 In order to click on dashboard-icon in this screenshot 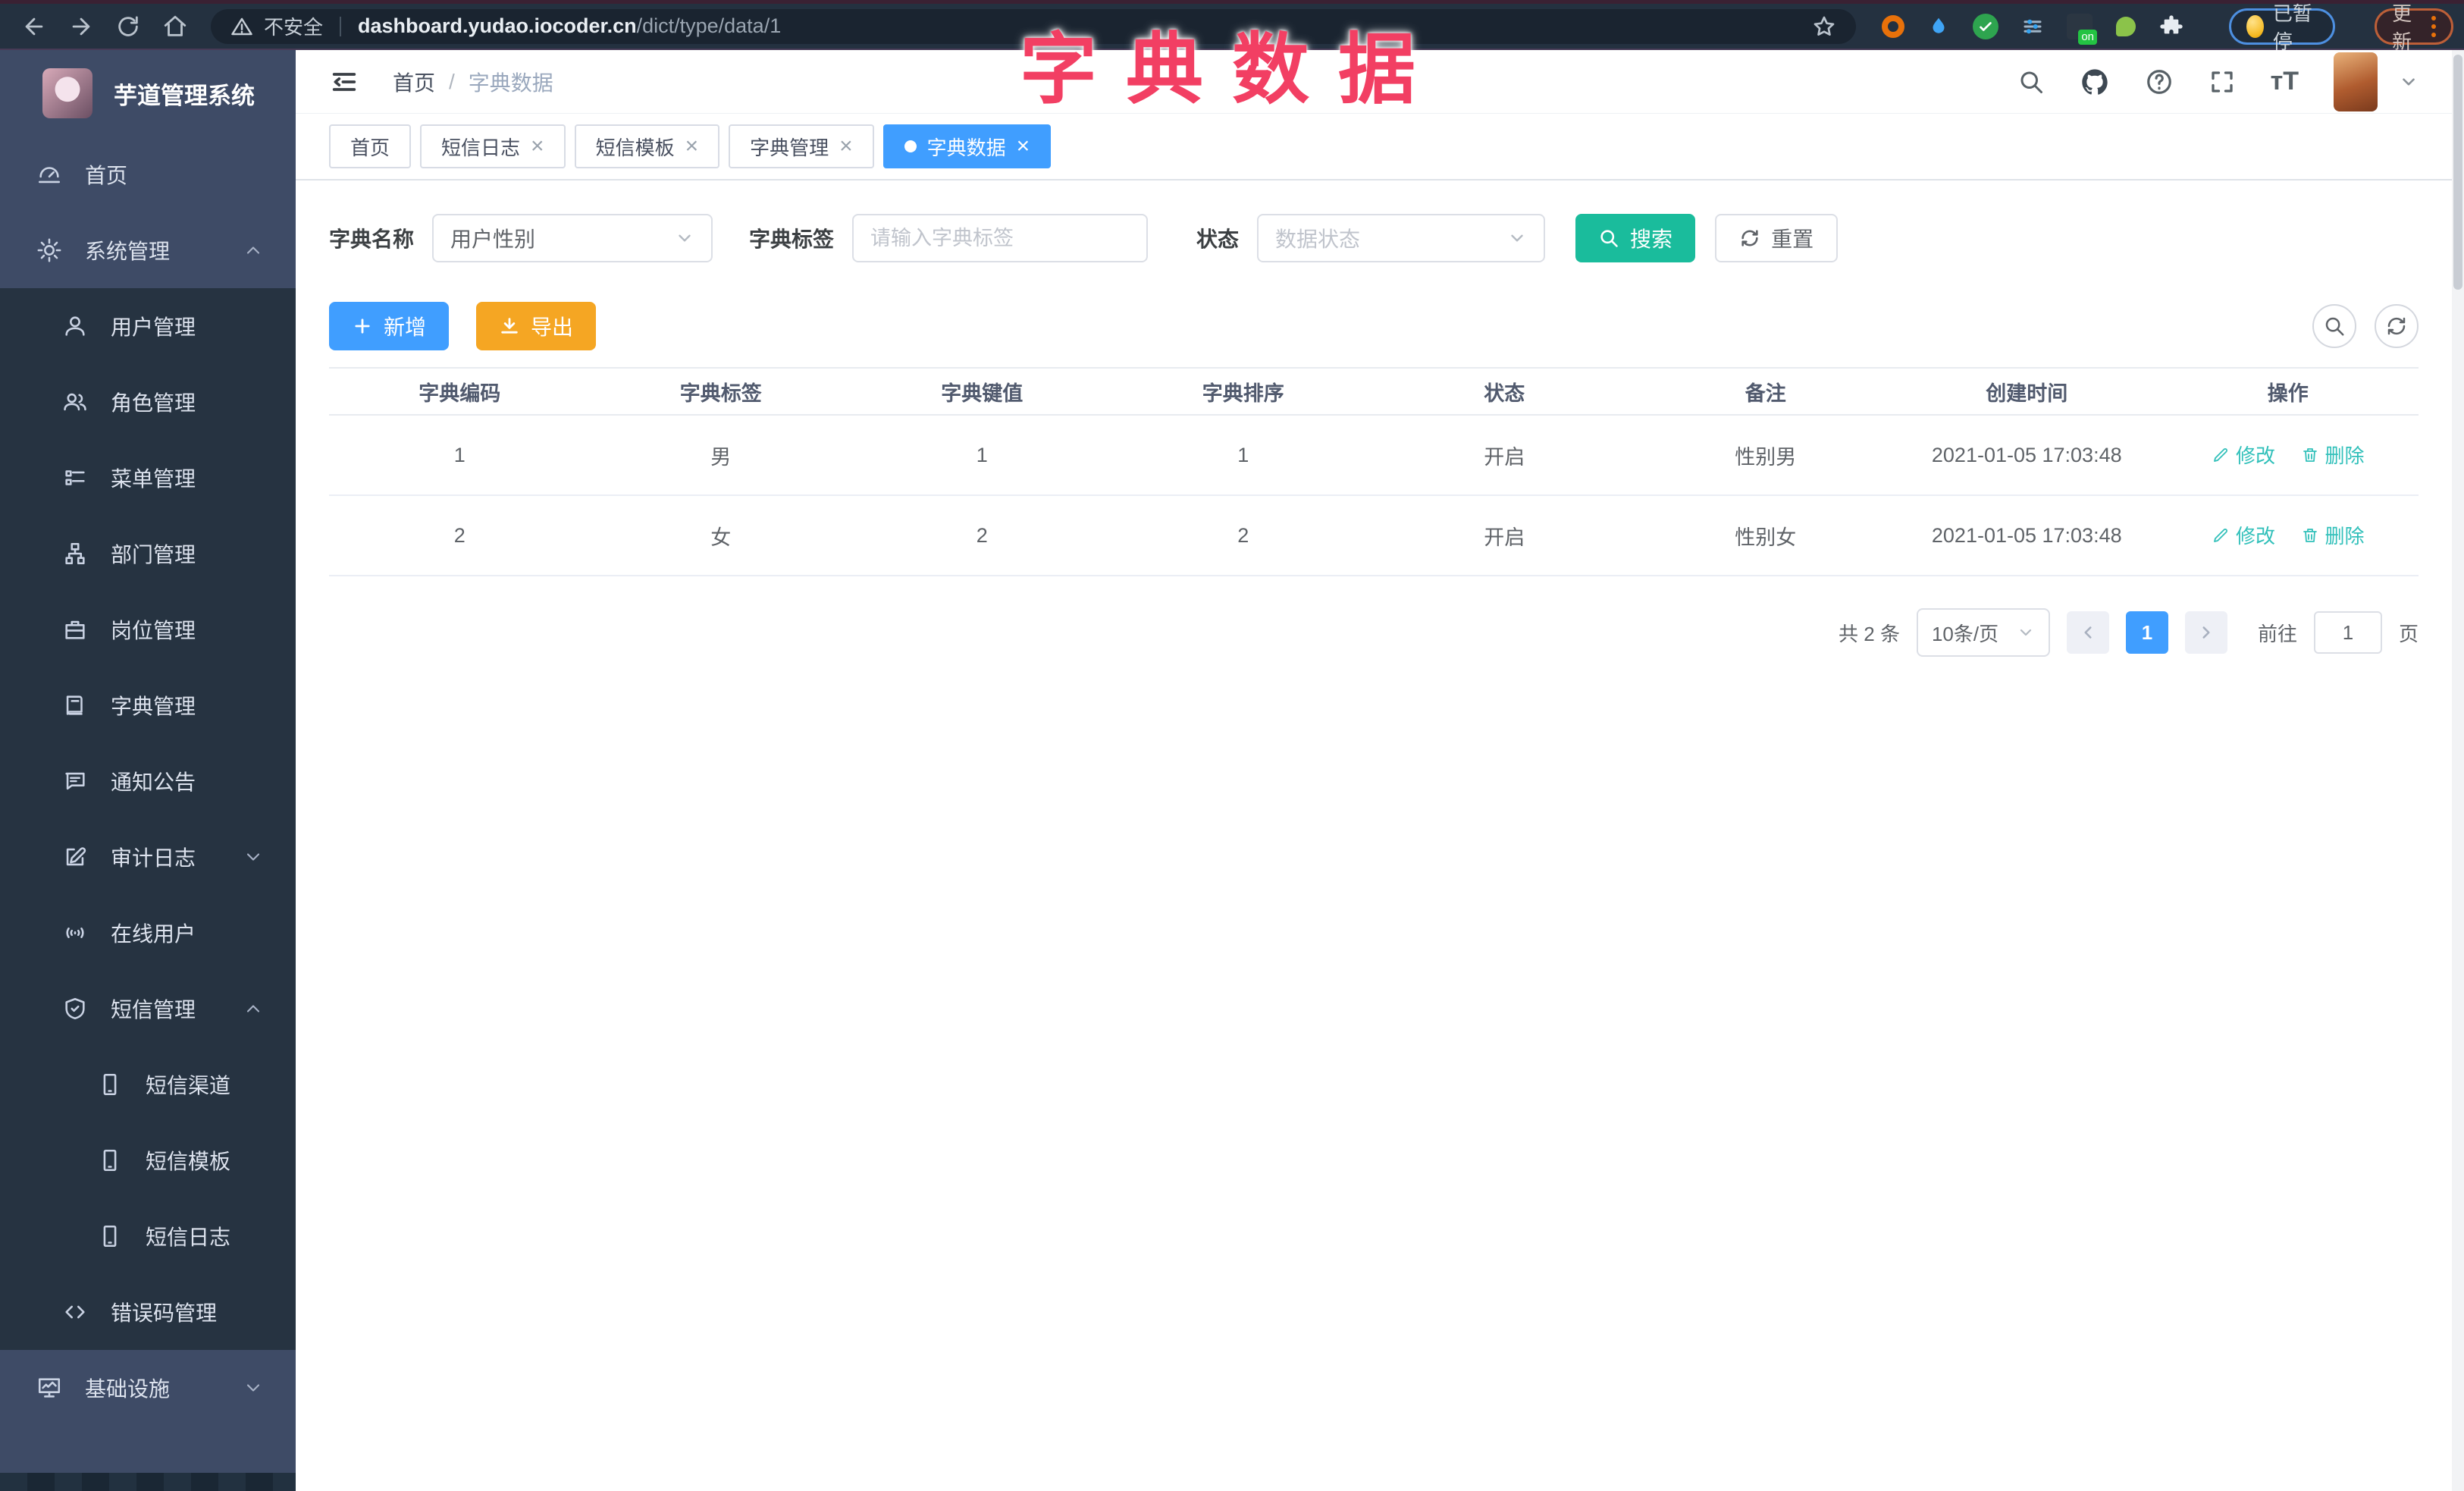, I will do `click(49, 174)`.